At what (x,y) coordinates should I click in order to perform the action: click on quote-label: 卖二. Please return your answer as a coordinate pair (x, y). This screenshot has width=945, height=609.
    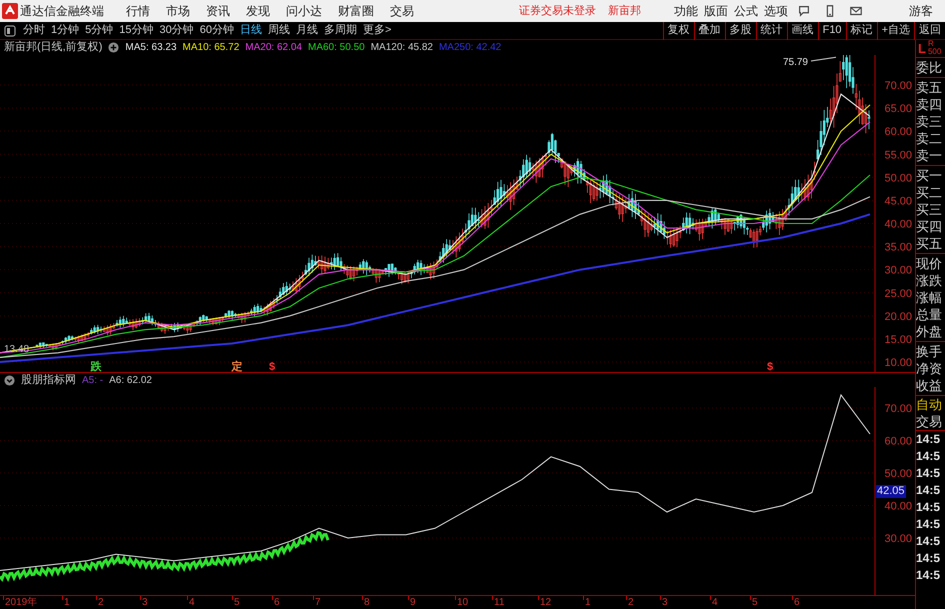
    Looking at the image, I should click on (929, 138).